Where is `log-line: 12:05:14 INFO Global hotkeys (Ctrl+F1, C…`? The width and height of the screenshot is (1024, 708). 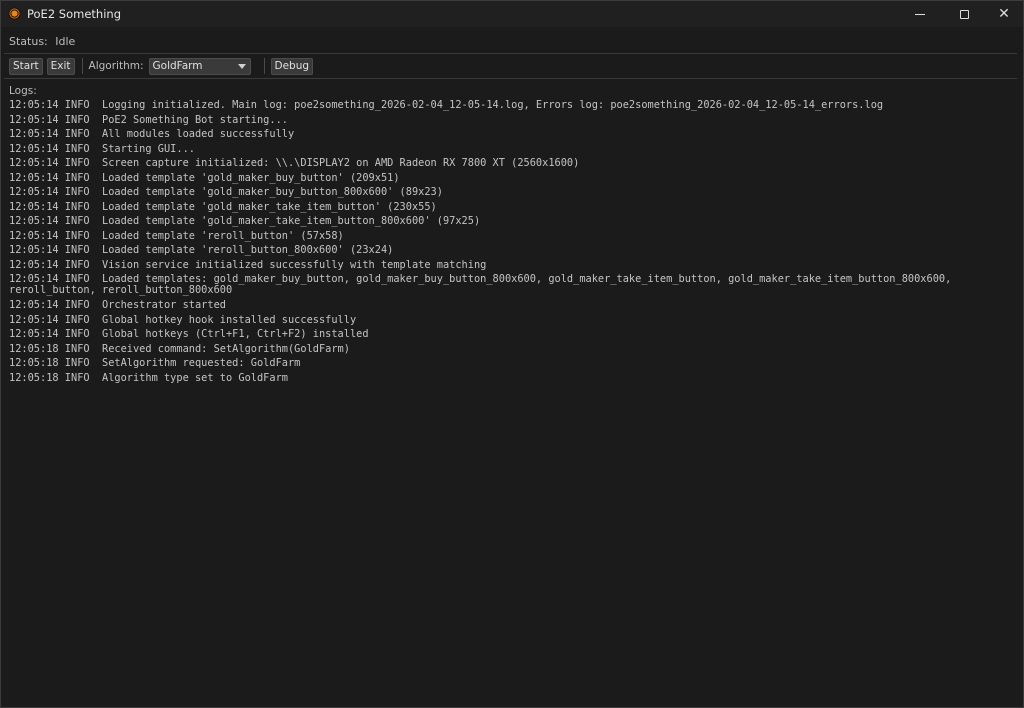
log-line: 12:05:14 INFO Global hotkeys (Ctrl+F1, C… is located at coordinates (189, 334).